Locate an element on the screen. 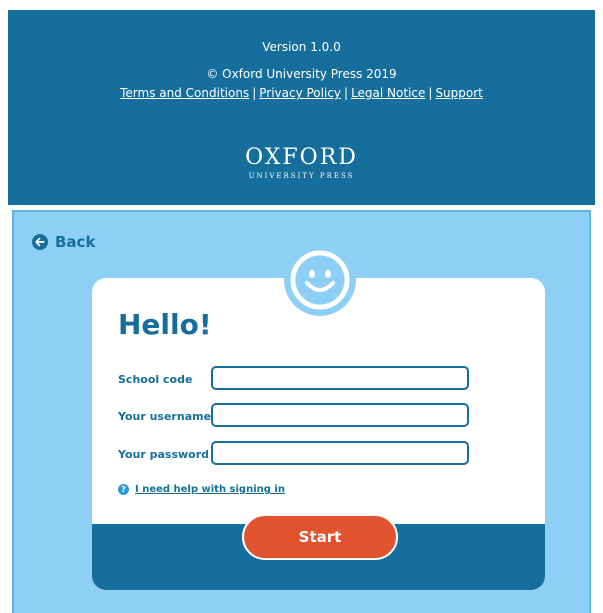  school-code-label: School code is located at coordinates (155, 379).